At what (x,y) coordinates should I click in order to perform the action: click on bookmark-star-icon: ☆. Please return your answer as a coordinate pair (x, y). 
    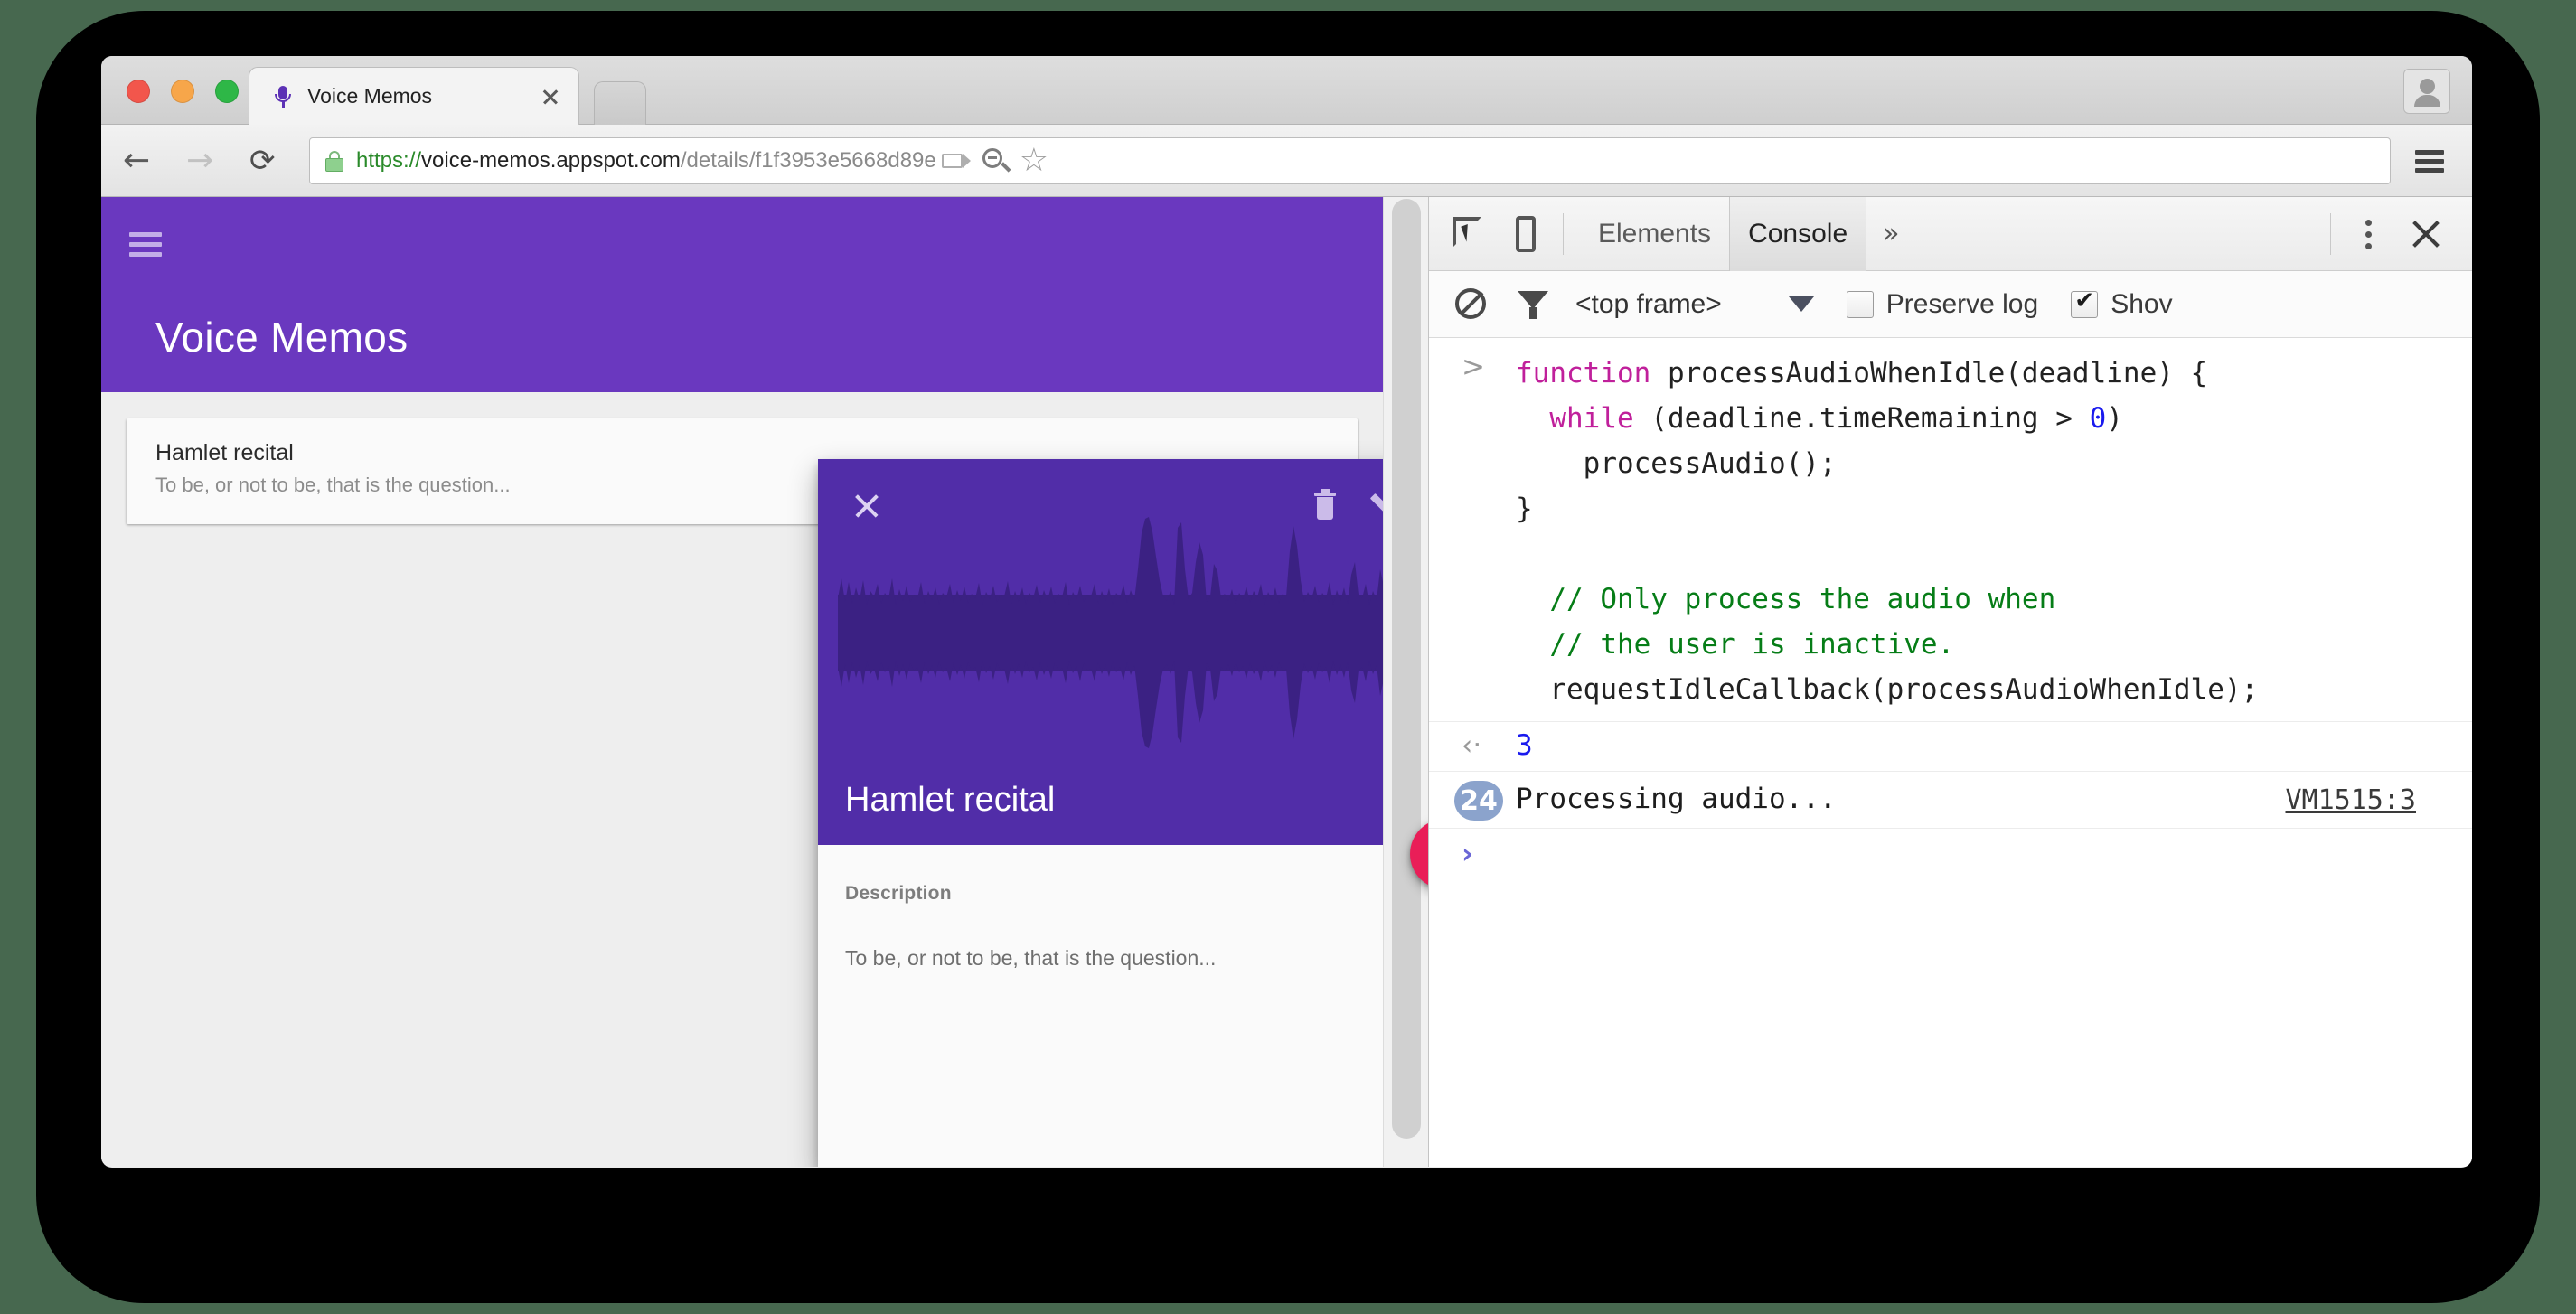
    Looking at the image, I should click on (1036, 161).